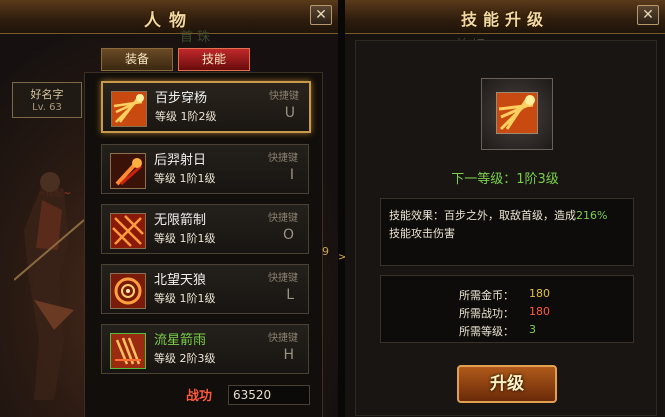  I want to click on req-level-value: 3, so click(532, 329).